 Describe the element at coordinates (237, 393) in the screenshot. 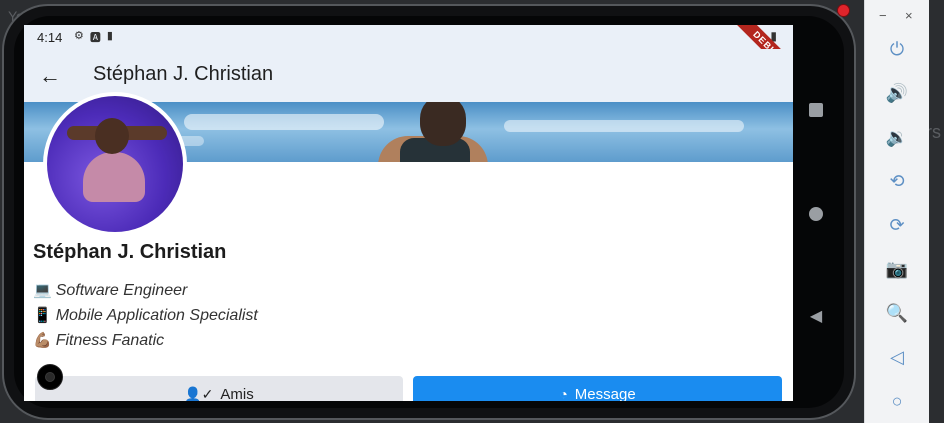

I see `friends-button-label: Amis` at that location.